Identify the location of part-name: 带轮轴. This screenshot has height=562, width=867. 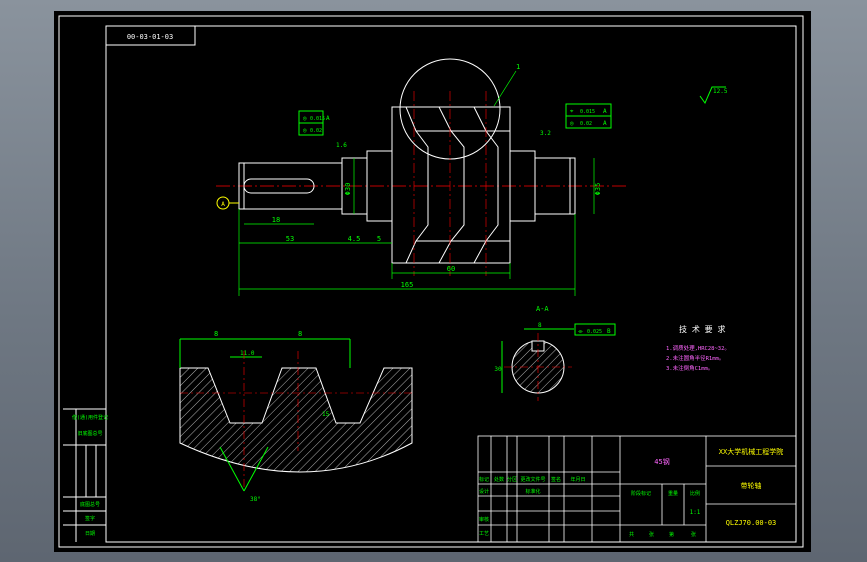
(751, 485).